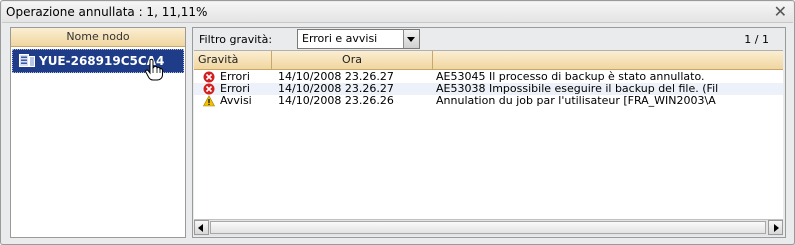 Image resolution: width=795 pixels, height=245 pixels. I want to click on severity-filter-value: Errori e avvisi, so click(340, 38).